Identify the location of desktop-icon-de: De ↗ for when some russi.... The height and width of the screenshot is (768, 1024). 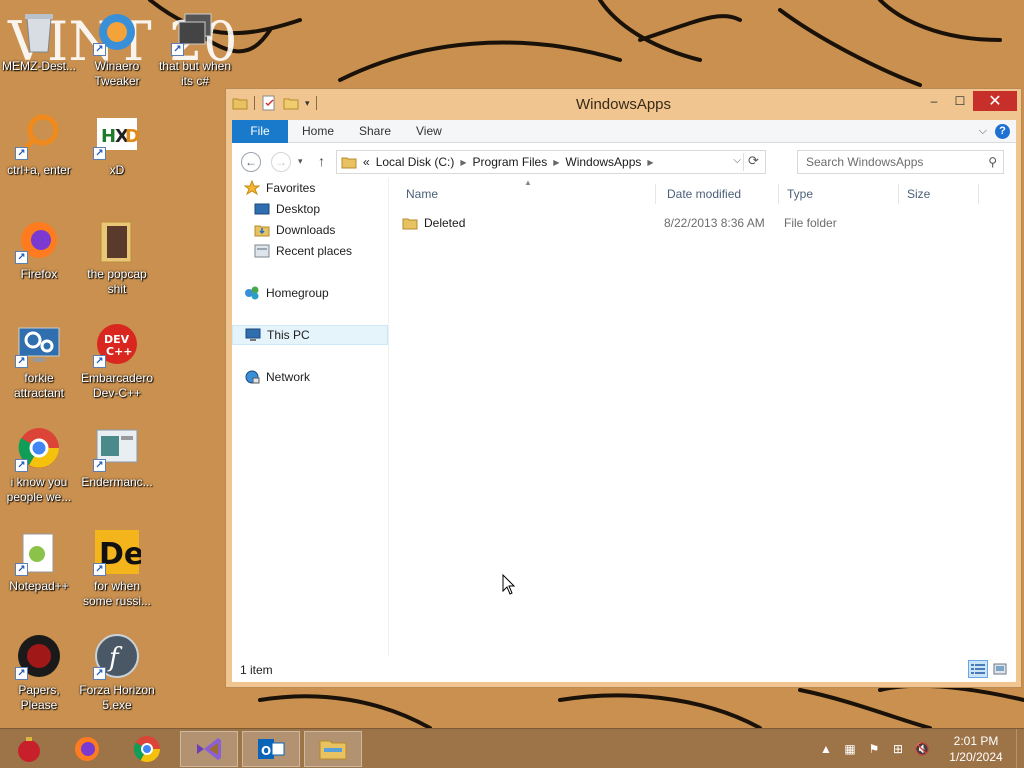
(117, 572).